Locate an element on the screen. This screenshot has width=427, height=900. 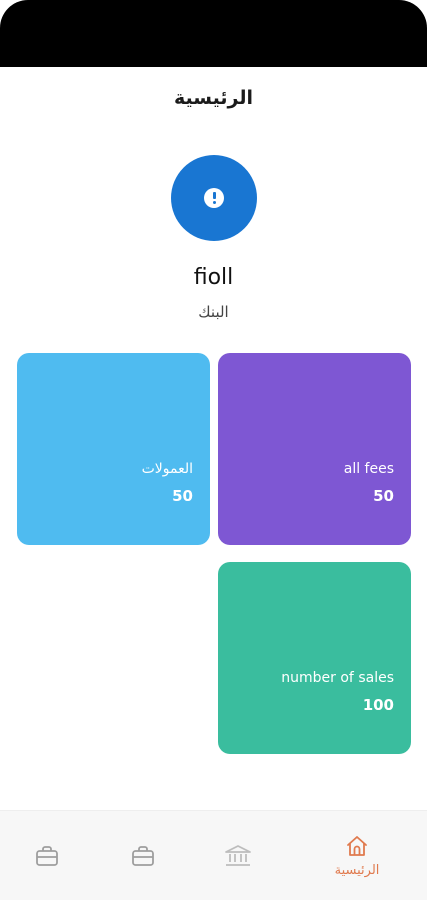
status-bar is located at coordinates (213, 33).